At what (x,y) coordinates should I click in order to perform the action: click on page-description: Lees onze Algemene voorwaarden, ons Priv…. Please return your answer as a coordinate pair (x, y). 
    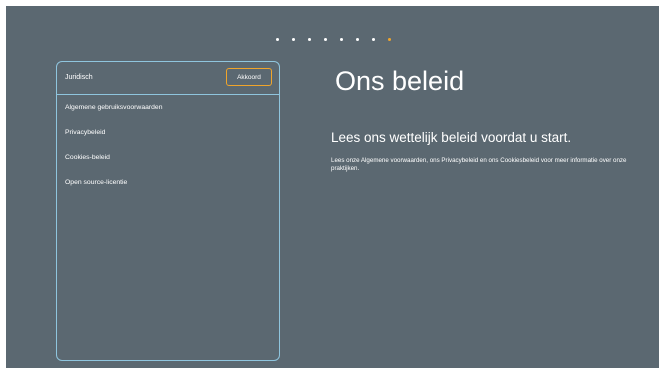
    Looking at the image, I should click on (479, 165).